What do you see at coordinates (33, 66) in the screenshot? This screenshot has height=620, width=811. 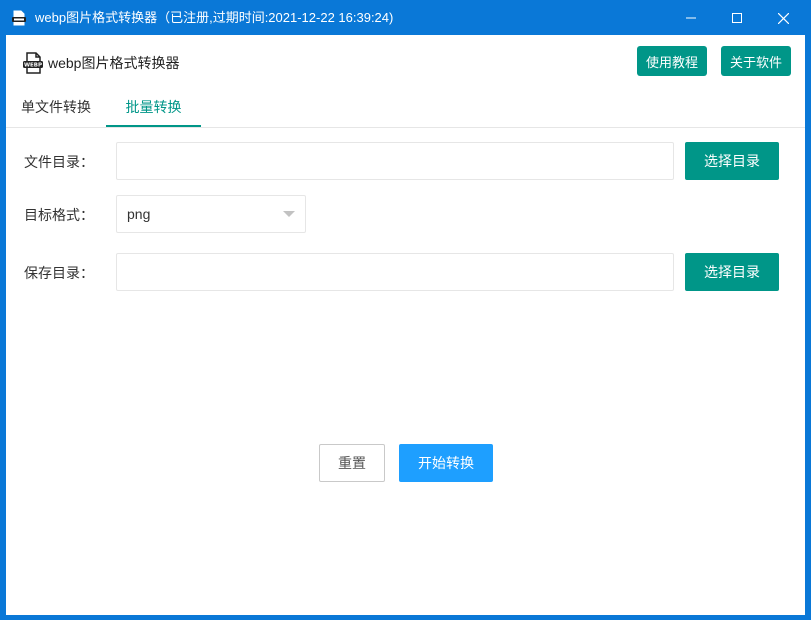 I see `svg-text: WEBP` at bounding box center [33, 66].